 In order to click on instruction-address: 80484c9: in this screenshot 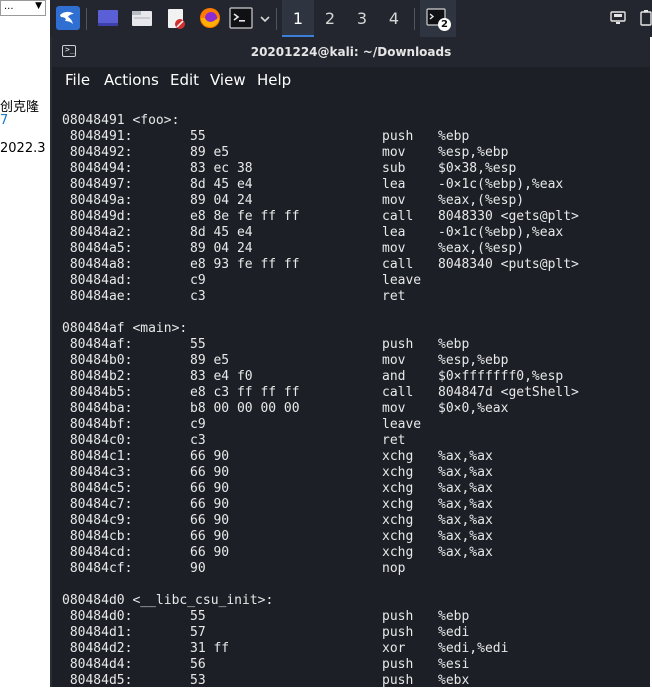, I will do `click(97, 520)`.